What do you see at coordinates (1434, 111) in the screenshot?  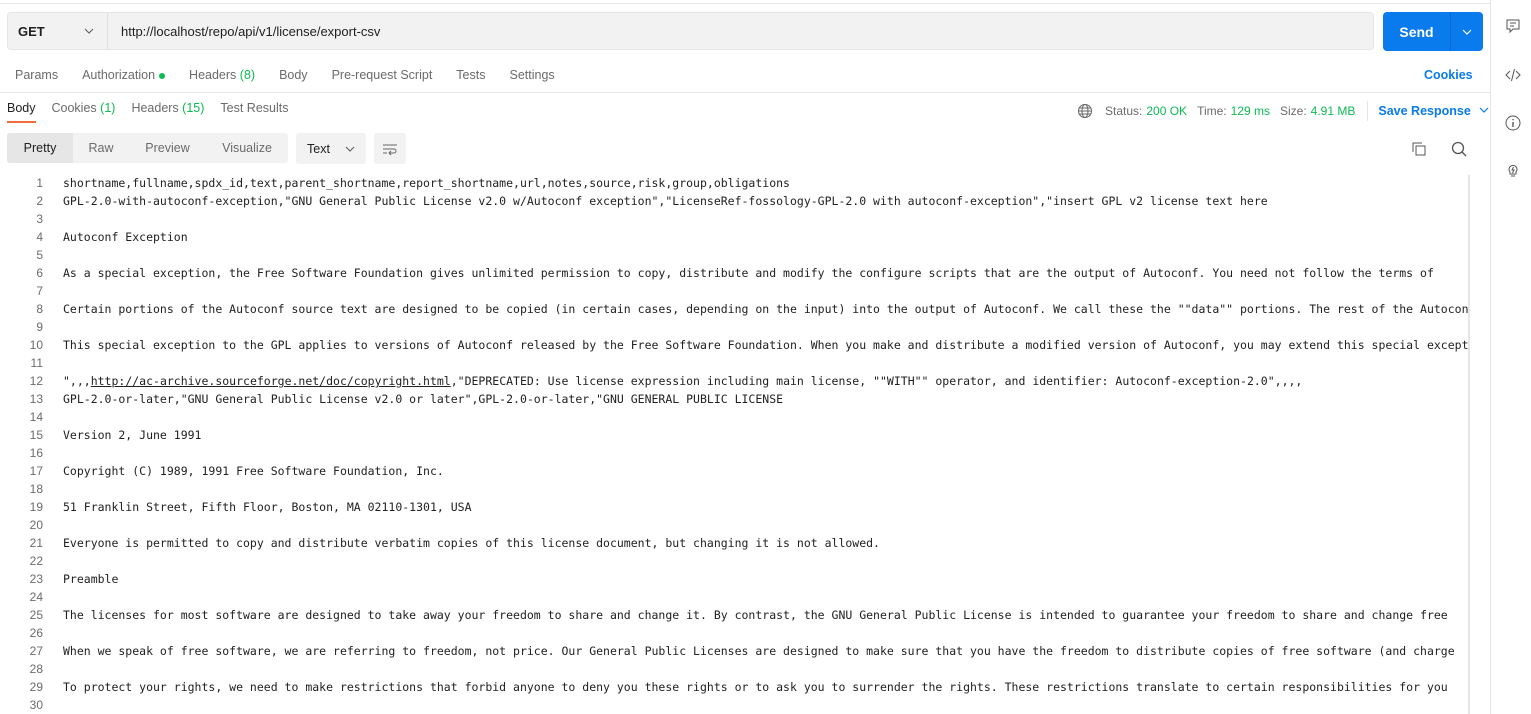 I see `save-response-button: Save Response` at bounding box center [1434, 111].